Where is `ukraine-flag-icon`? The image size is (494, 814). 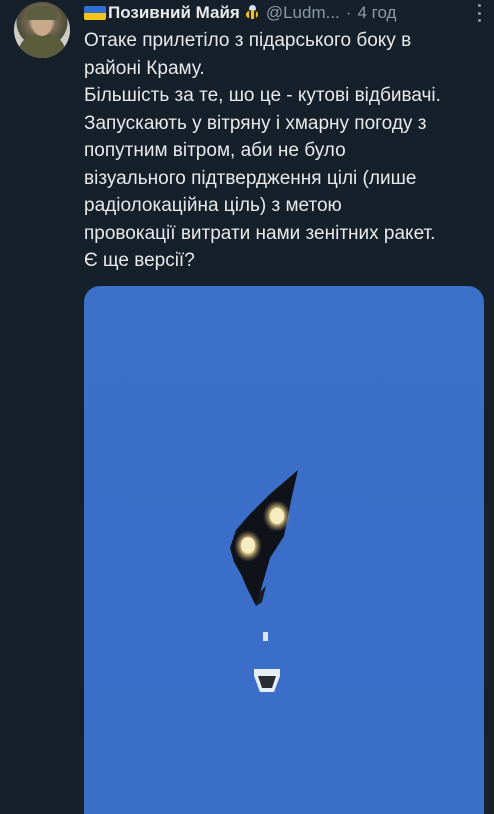
ukraine-flag-icon is located at coordinates (95, 13).